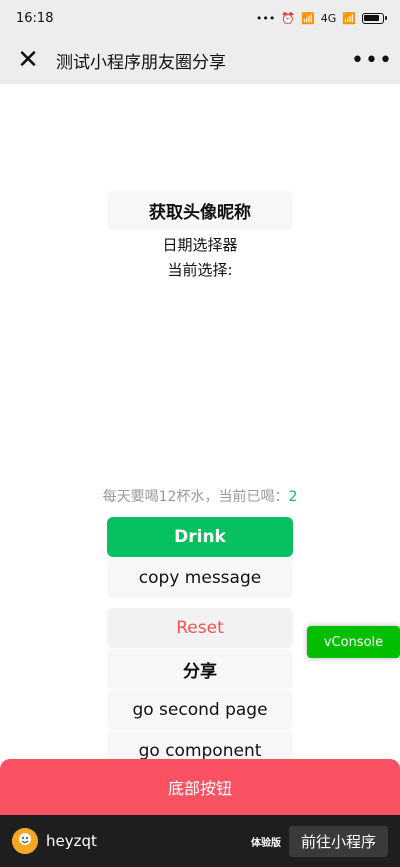 This screenshot has width=400, height=867. What do you see at coordinates (141, 62) in the screenshot?
I see `page-title: 测试小程序朋友圈分享` at bounding box center [141, 62].